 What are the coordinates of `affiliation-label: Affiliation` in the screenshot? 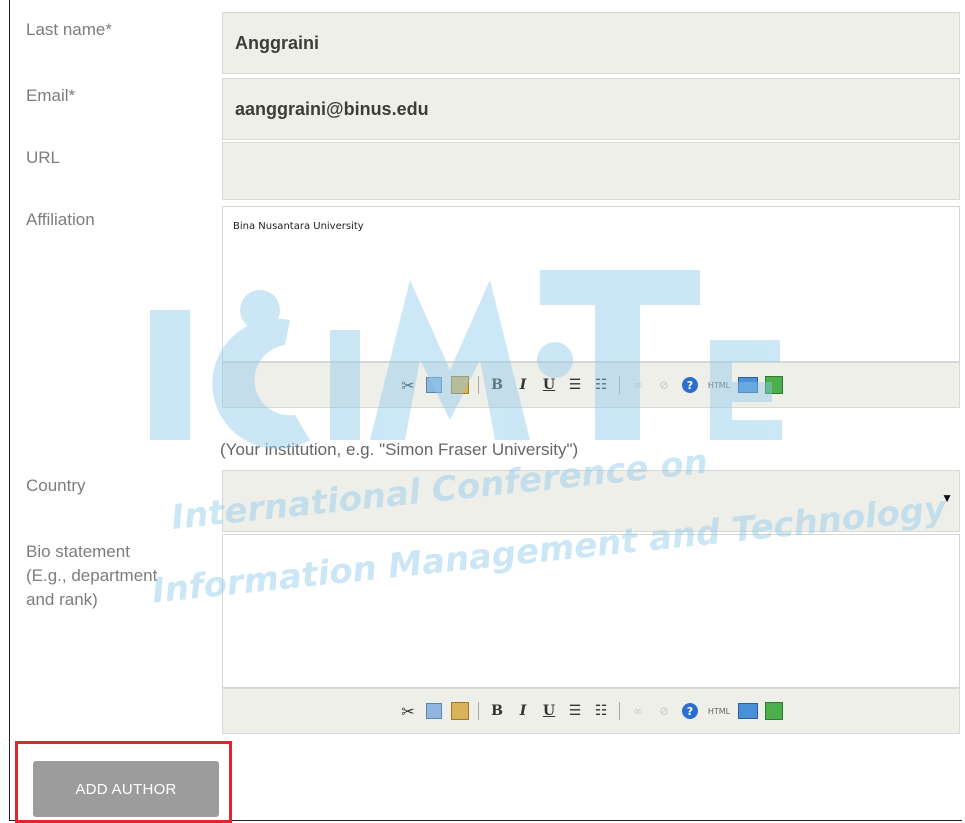 It's located at (60, 219).